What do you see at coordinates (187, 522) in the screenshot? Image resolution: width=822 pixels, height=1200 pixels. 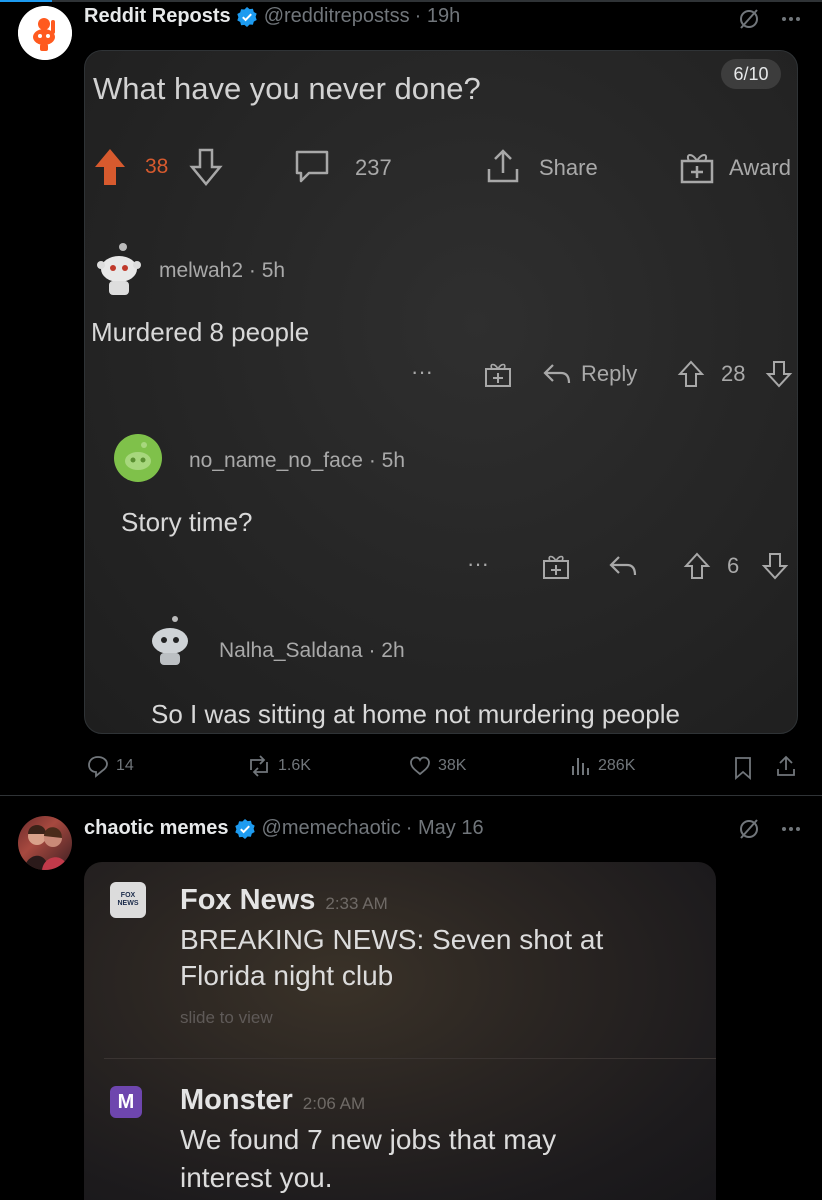 I see `comment-text: Story time?` at bounding box center [187, 522].